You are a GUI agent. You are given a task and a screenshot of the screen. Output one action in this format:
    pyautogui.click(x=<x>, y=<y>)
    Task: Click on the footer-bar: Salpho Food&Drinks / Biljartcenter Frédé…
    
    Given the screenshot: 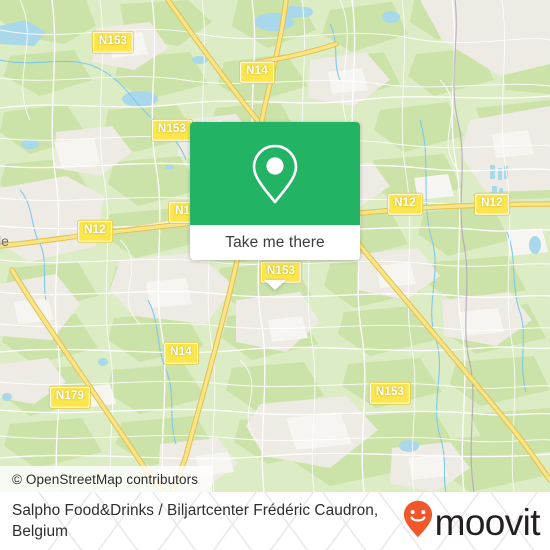 What is the action you would take?
    pyautogui.click(x=275, y=521)
    